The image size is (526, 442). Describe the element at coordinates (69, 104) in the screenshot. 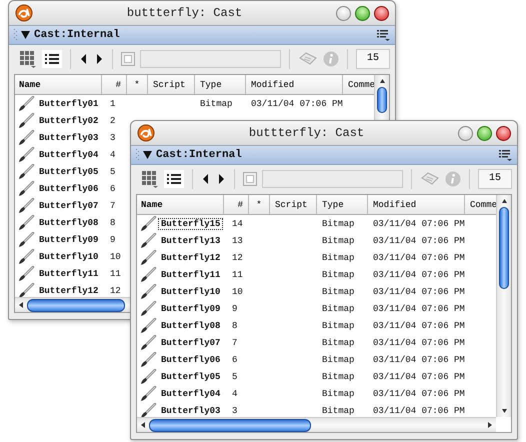

I see `table-cell: Butterfly01` at that location.